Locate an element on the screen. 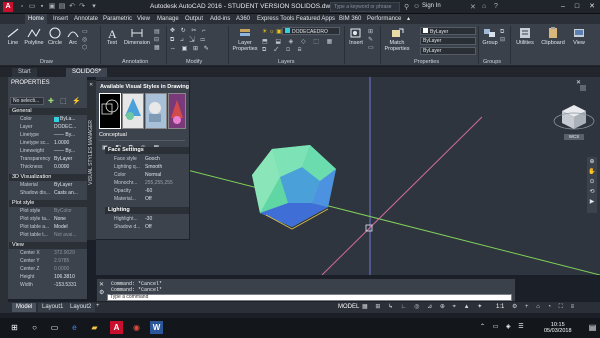  vs-row: Highlight... -30 is located at coordinates (148, 219).